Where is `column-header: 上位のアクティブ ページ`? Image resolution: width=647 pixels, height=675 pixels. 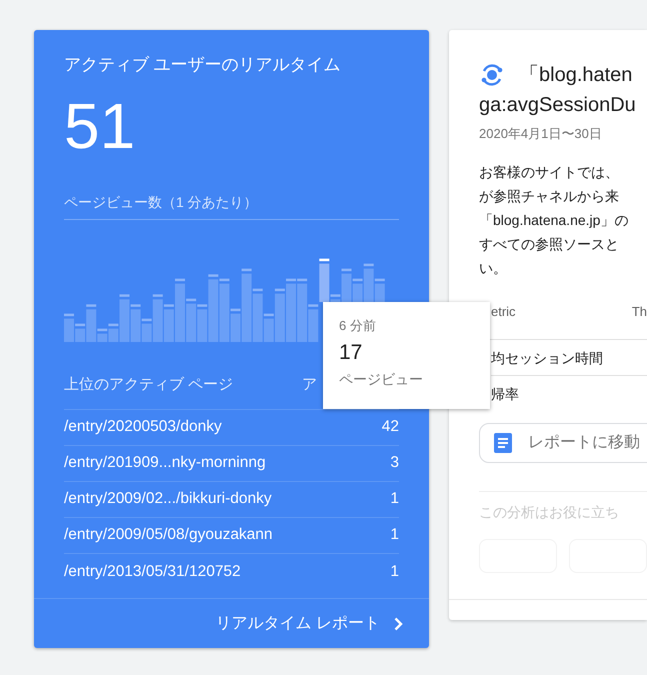
column-header: 上位のアクティブ ページ is located at coordinates (149, 385).